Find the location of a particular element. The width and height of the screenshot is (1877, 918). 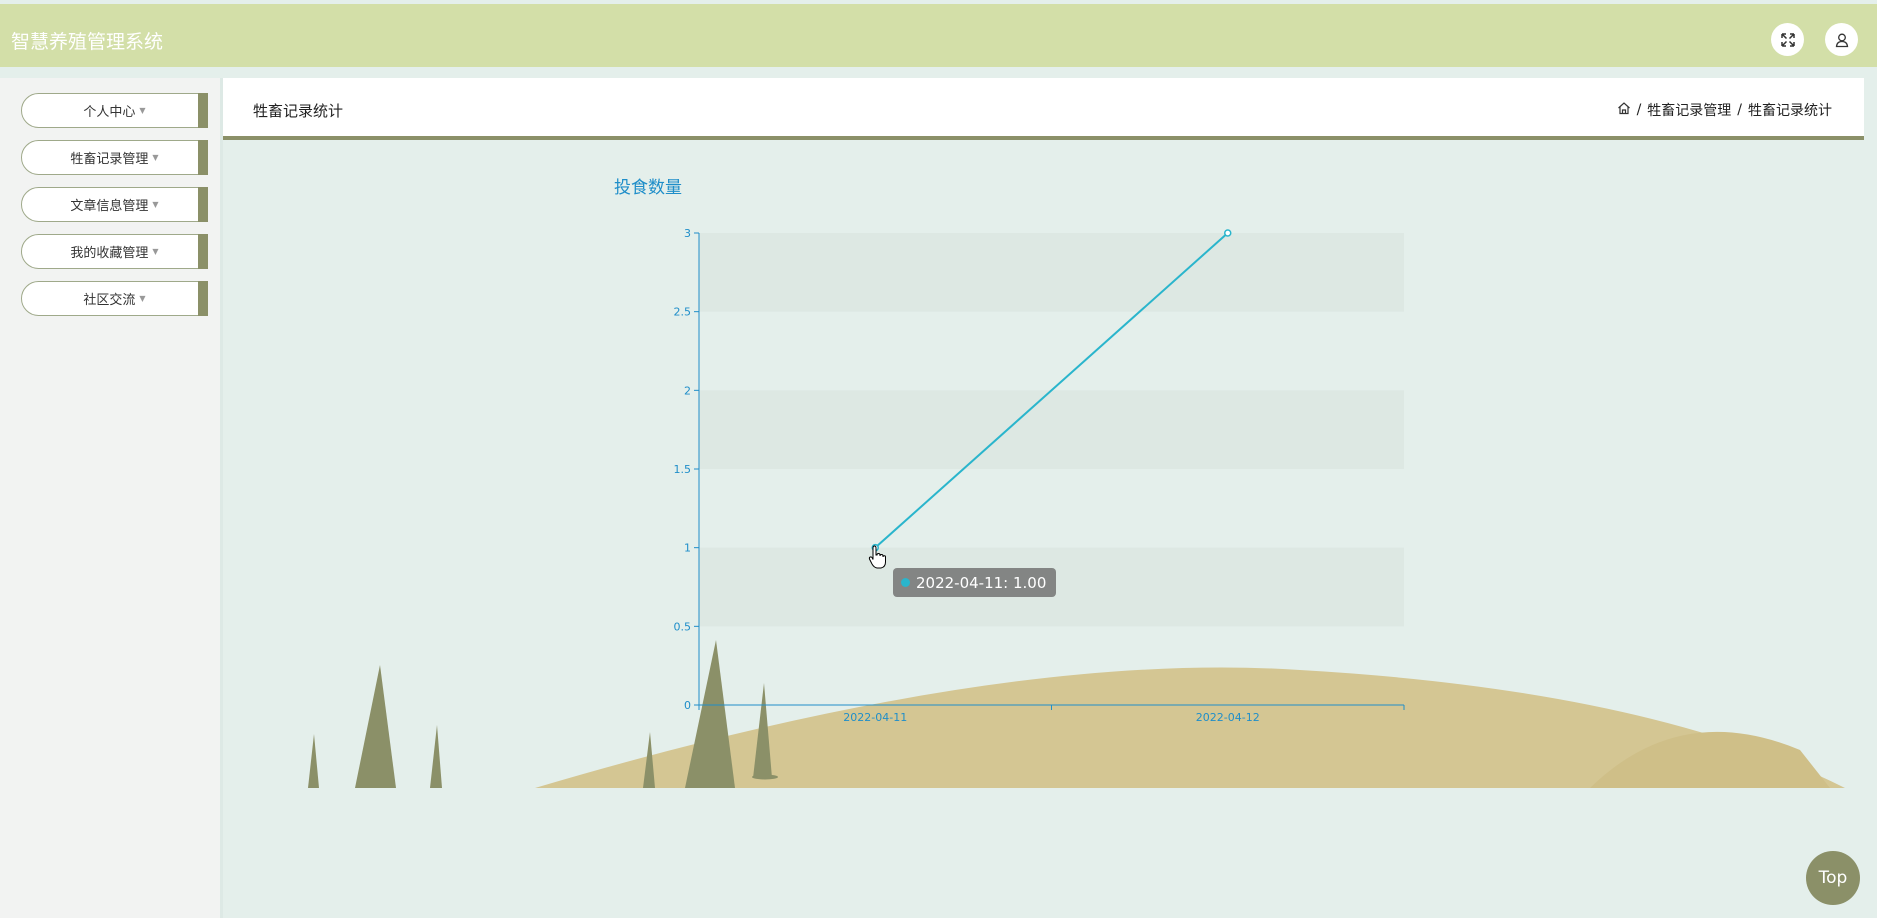

data-point is located at coordinates (1228, 233).